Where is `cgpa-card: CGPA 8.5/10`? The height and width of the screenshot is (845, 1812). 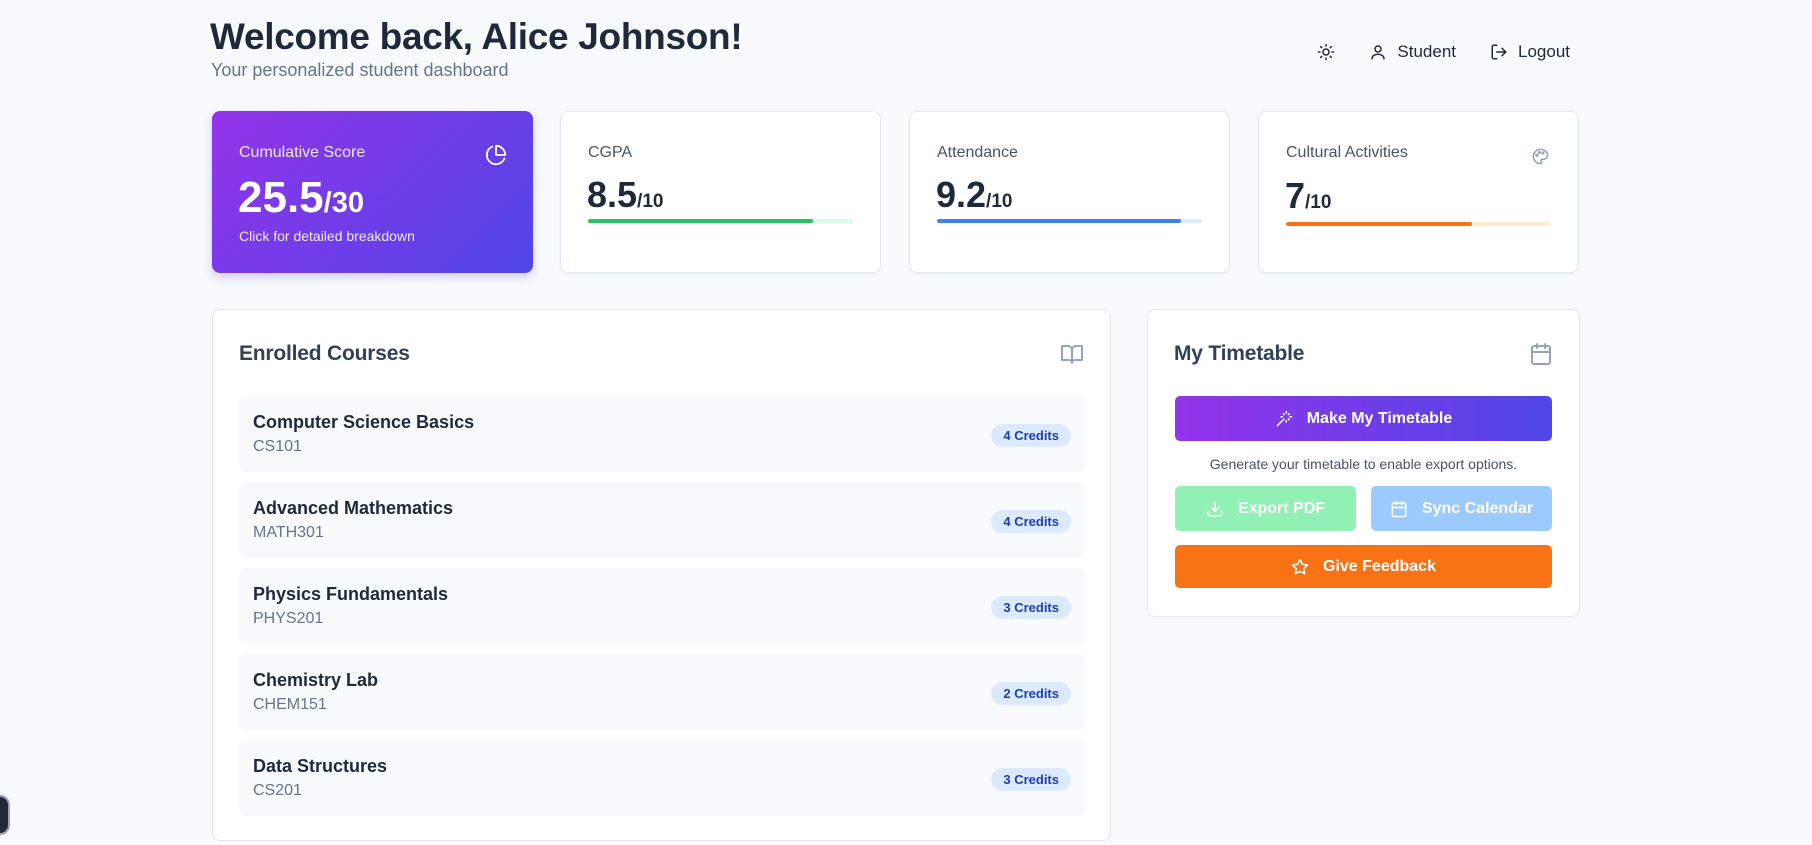 cgpa-card: CGPA 8.5/10 is located at coordinates (720, 192).